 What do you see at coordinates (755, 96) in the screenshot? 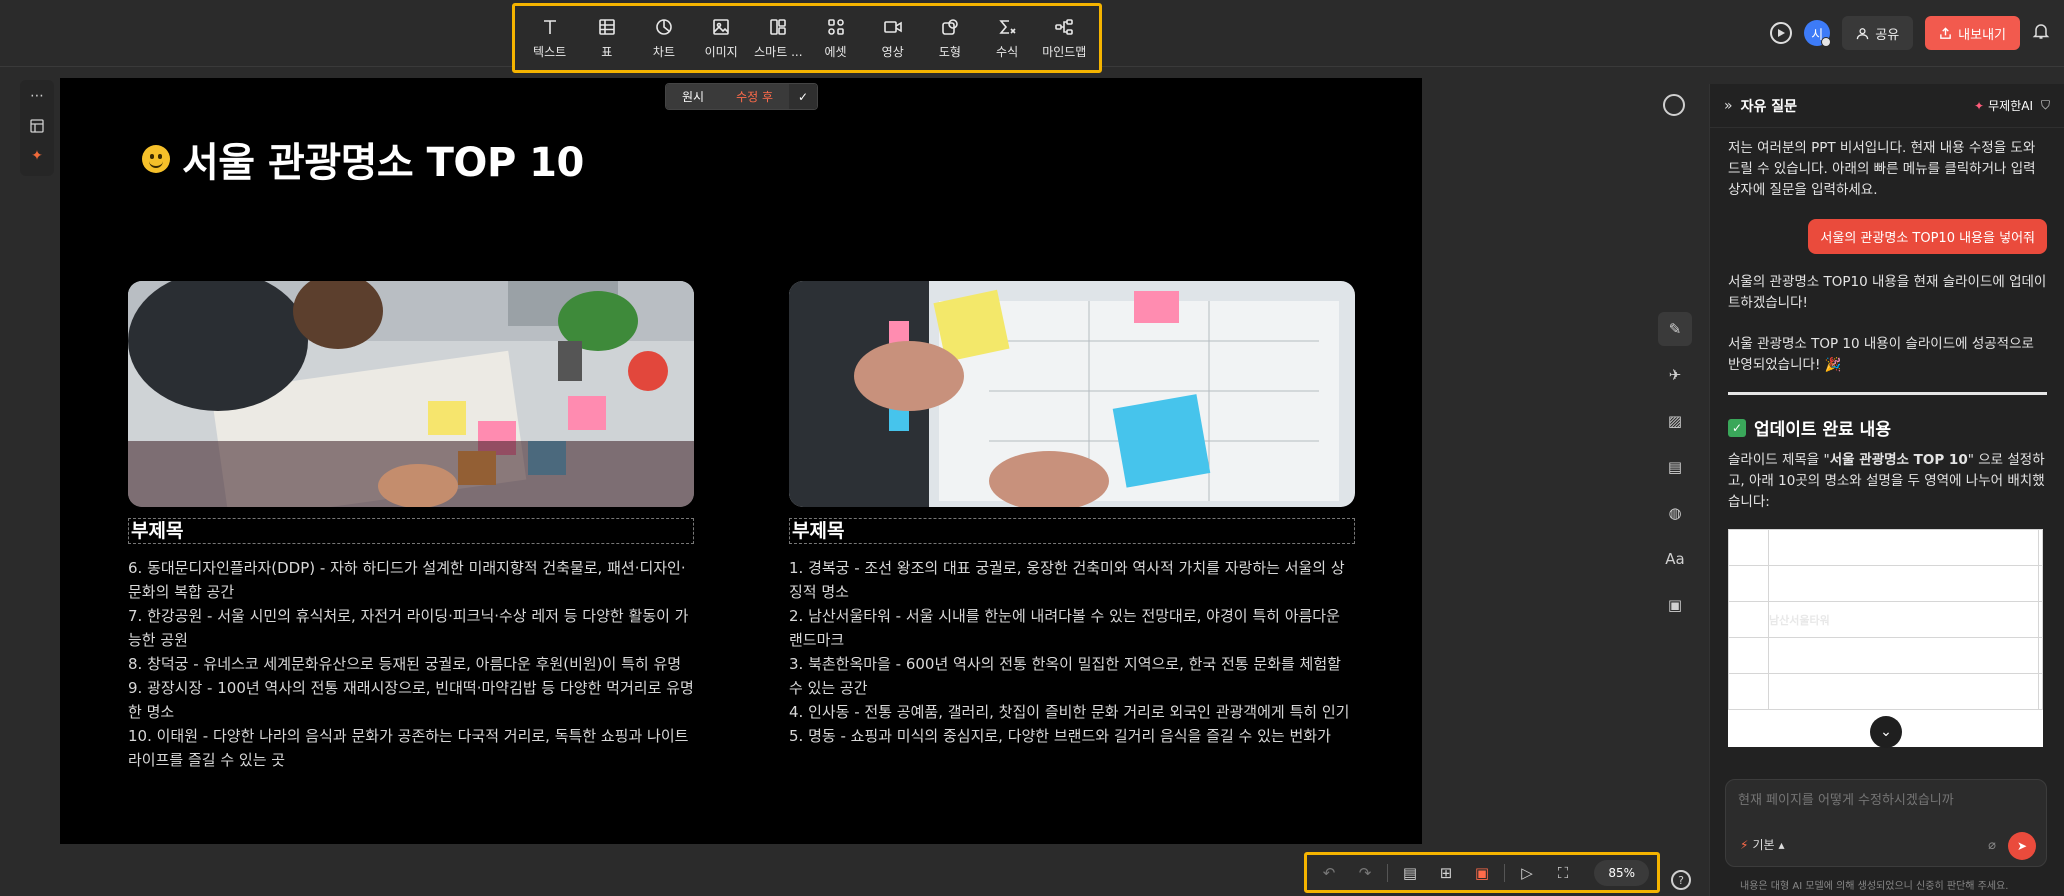
I see `compare-after-button: 수정 후` at bounding box center [755, 96].